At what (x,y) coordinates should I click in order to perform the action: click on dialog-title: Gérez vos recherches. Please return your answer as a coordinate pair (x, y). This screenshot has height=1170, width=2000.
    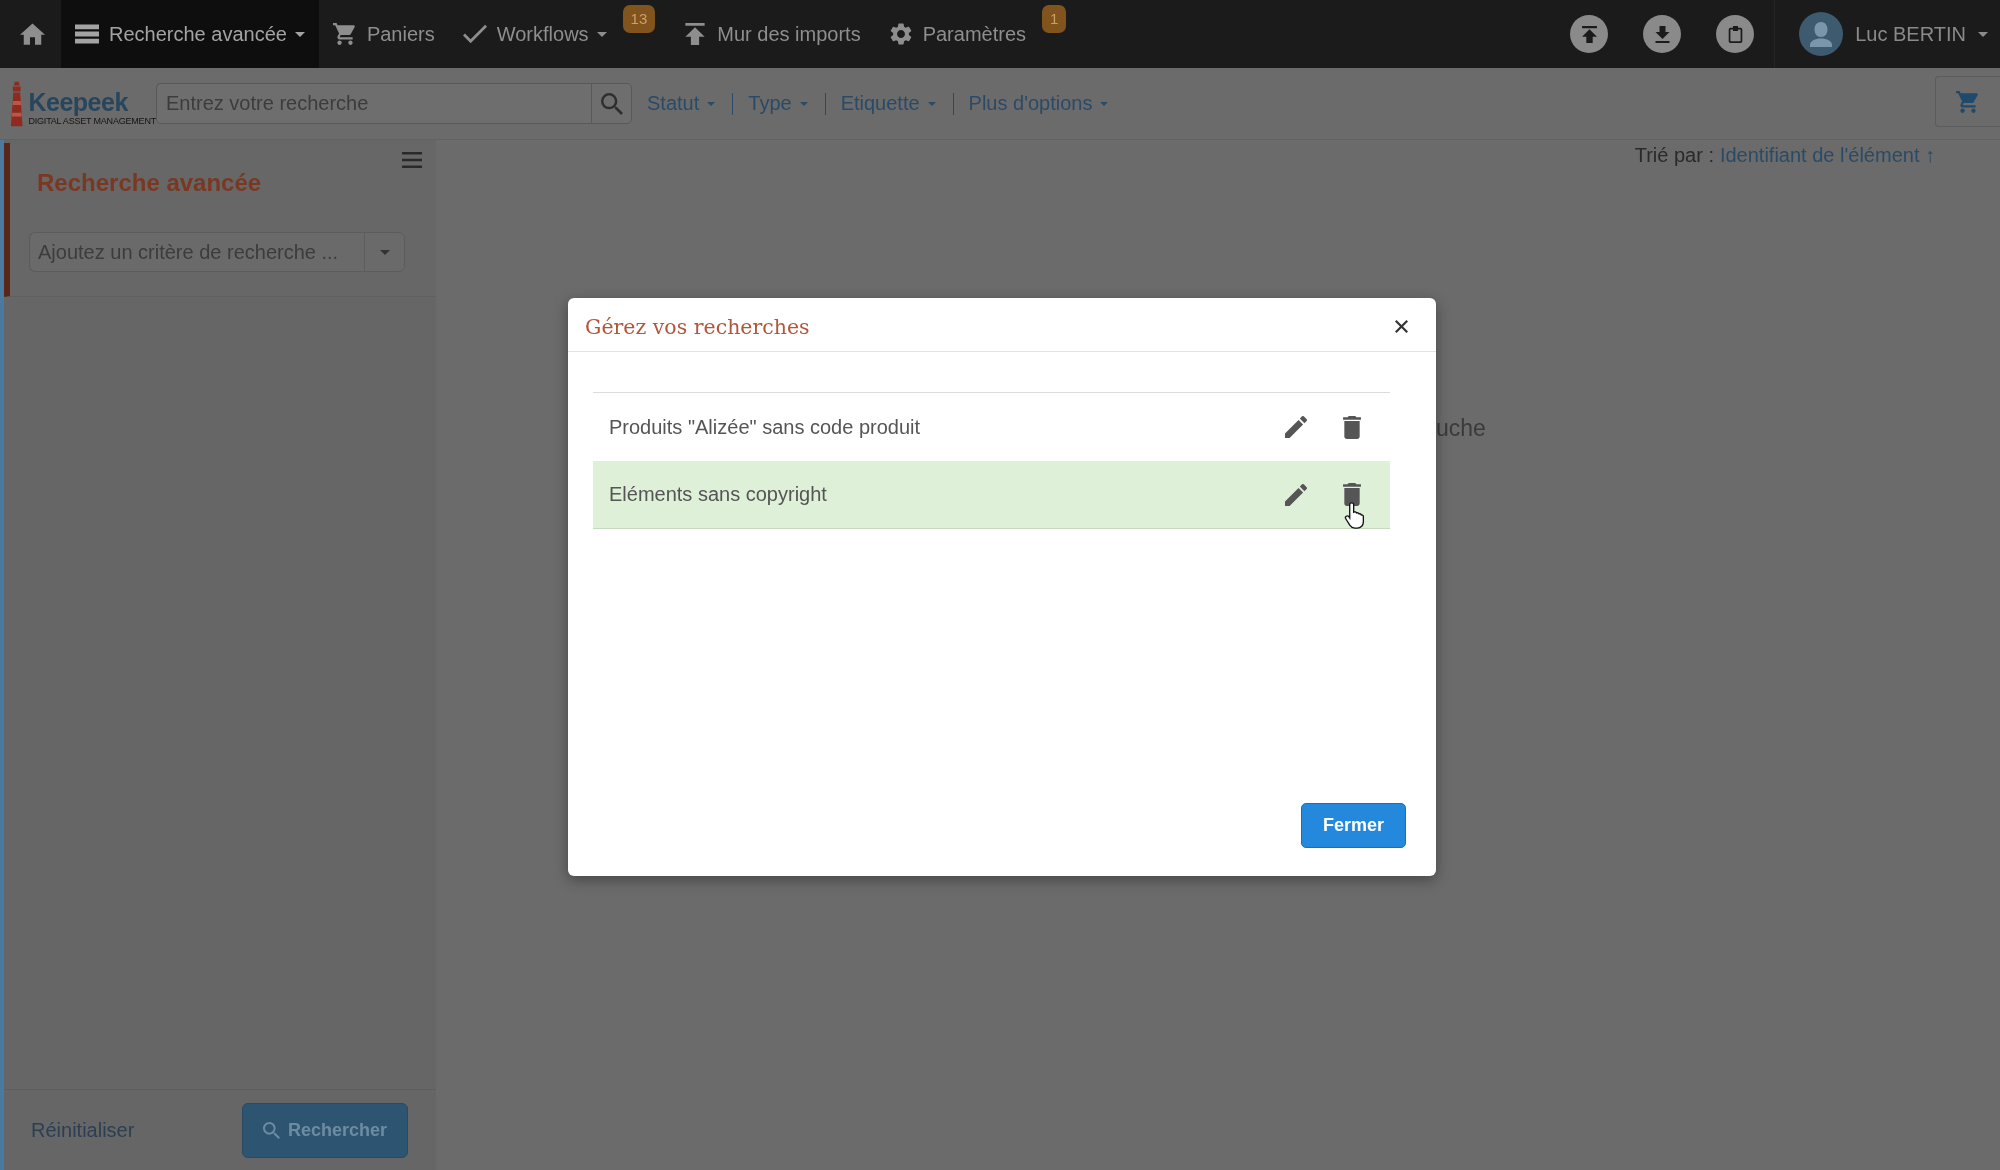
    Looking at the image, I should click on (697, 326).